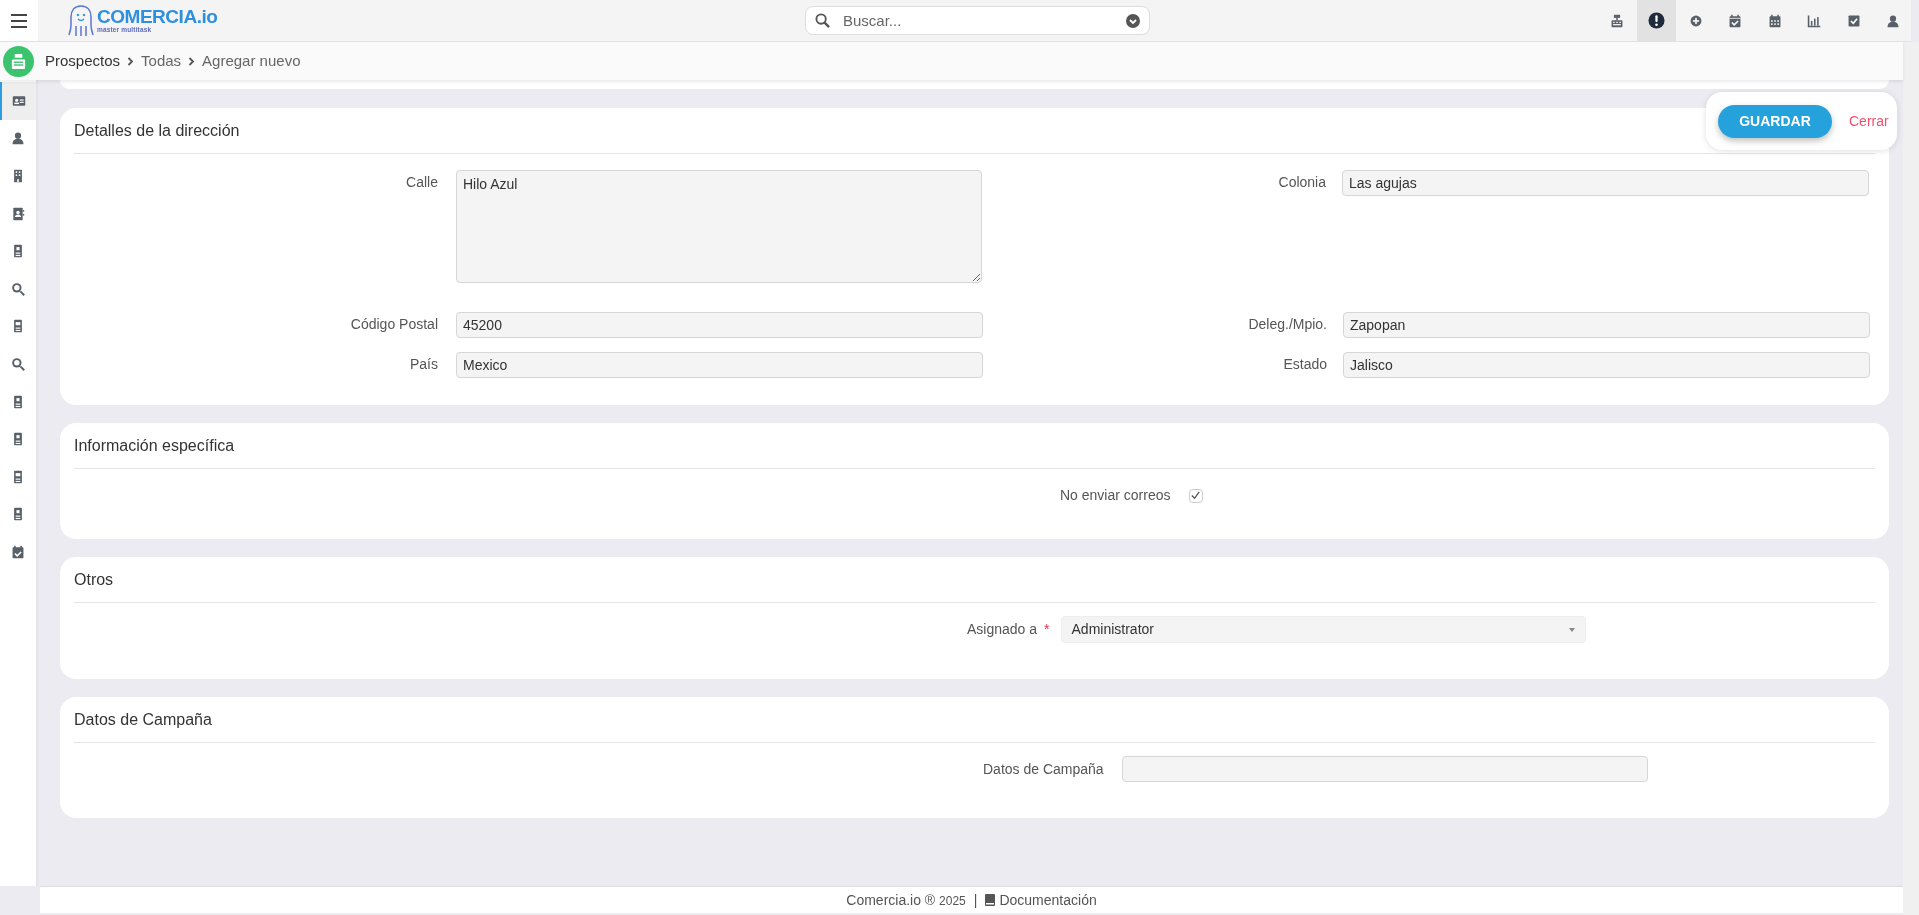 This screenshot has height=915, width=1919. Describe the element at coordinates (1195, 495) in the screenshot. I see `checkbox` at that location.